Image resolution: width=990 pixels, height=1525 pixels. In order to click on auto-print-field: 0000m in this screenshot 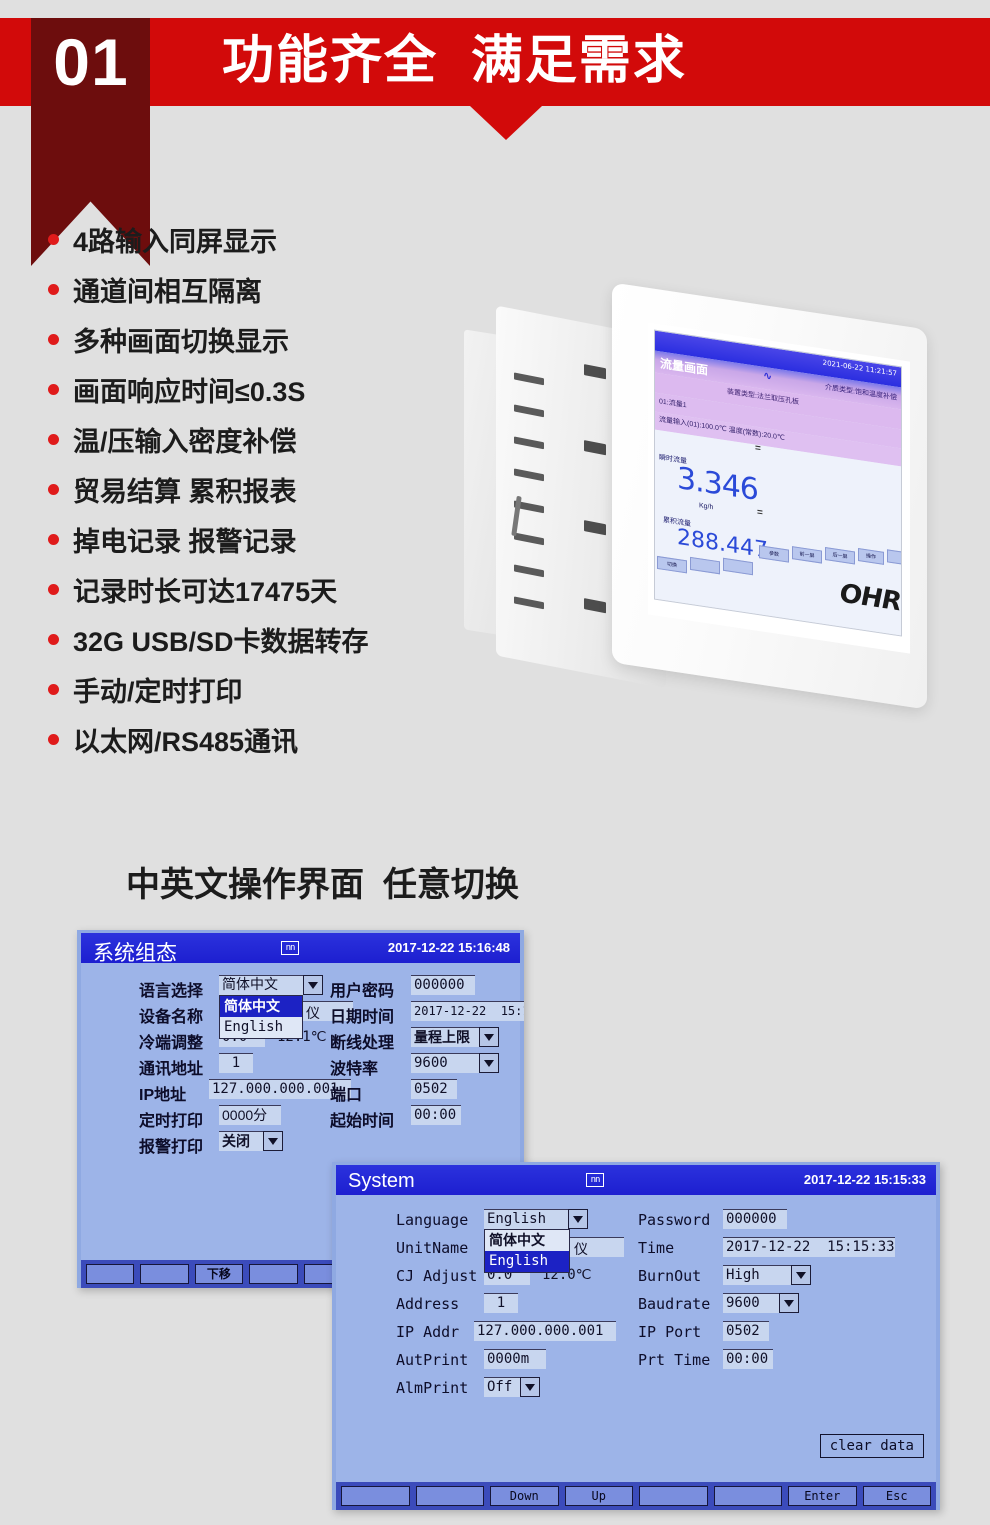, I will do `click(515, 1359)`.